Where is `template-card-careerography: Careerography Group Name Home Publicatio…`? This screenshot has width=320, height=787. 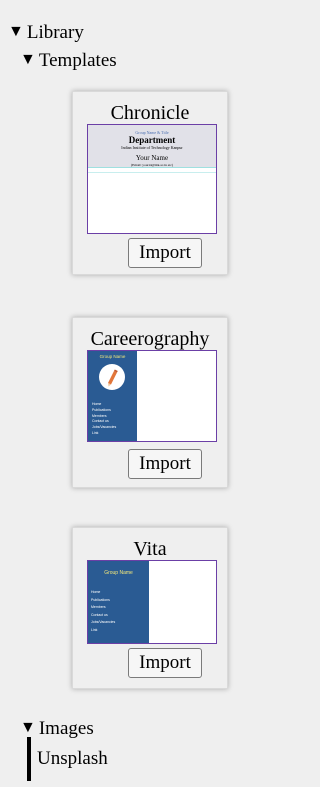
template-card-careerography: Careerography Group Name Home Publicatio… is located at coordinates (150, 402).